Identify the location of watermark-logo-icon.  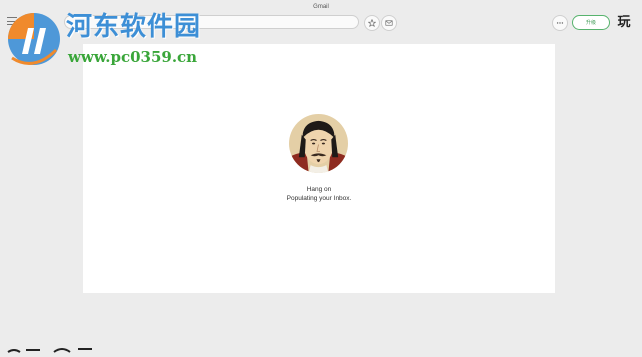
(34, 39).